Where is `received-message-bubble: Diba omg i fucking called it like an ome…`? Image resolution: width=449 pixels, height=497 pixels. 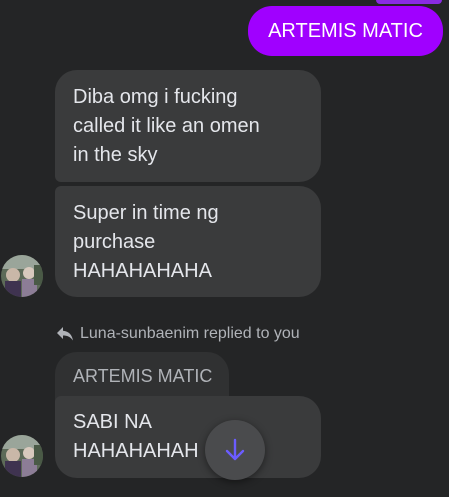 received-message-bubble: Diba omg i fucking called it like an ome… is located at coordinates (188, 126).